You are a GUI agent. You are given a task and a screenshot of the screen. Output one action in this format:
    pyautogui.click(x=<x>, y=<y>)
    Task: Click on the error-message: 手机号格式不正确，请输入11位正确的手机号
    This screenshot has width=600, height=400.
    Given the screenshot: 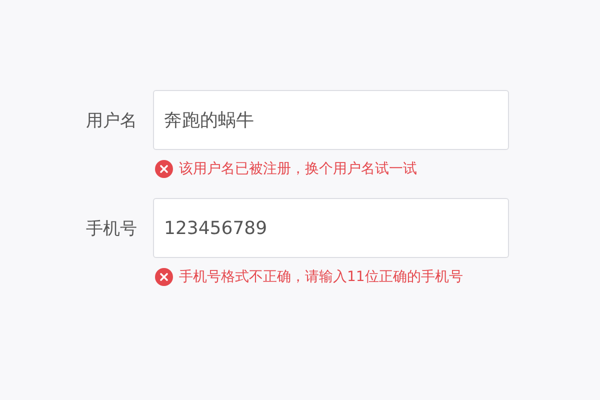 What is the action you would take?
    pyautogui.click(x=321, y=277)
    